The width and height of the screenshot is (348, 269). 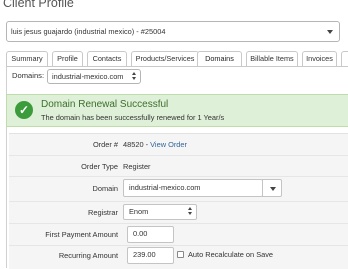 I want to click on page-title: Client Profile, so click(x=38, y=5).